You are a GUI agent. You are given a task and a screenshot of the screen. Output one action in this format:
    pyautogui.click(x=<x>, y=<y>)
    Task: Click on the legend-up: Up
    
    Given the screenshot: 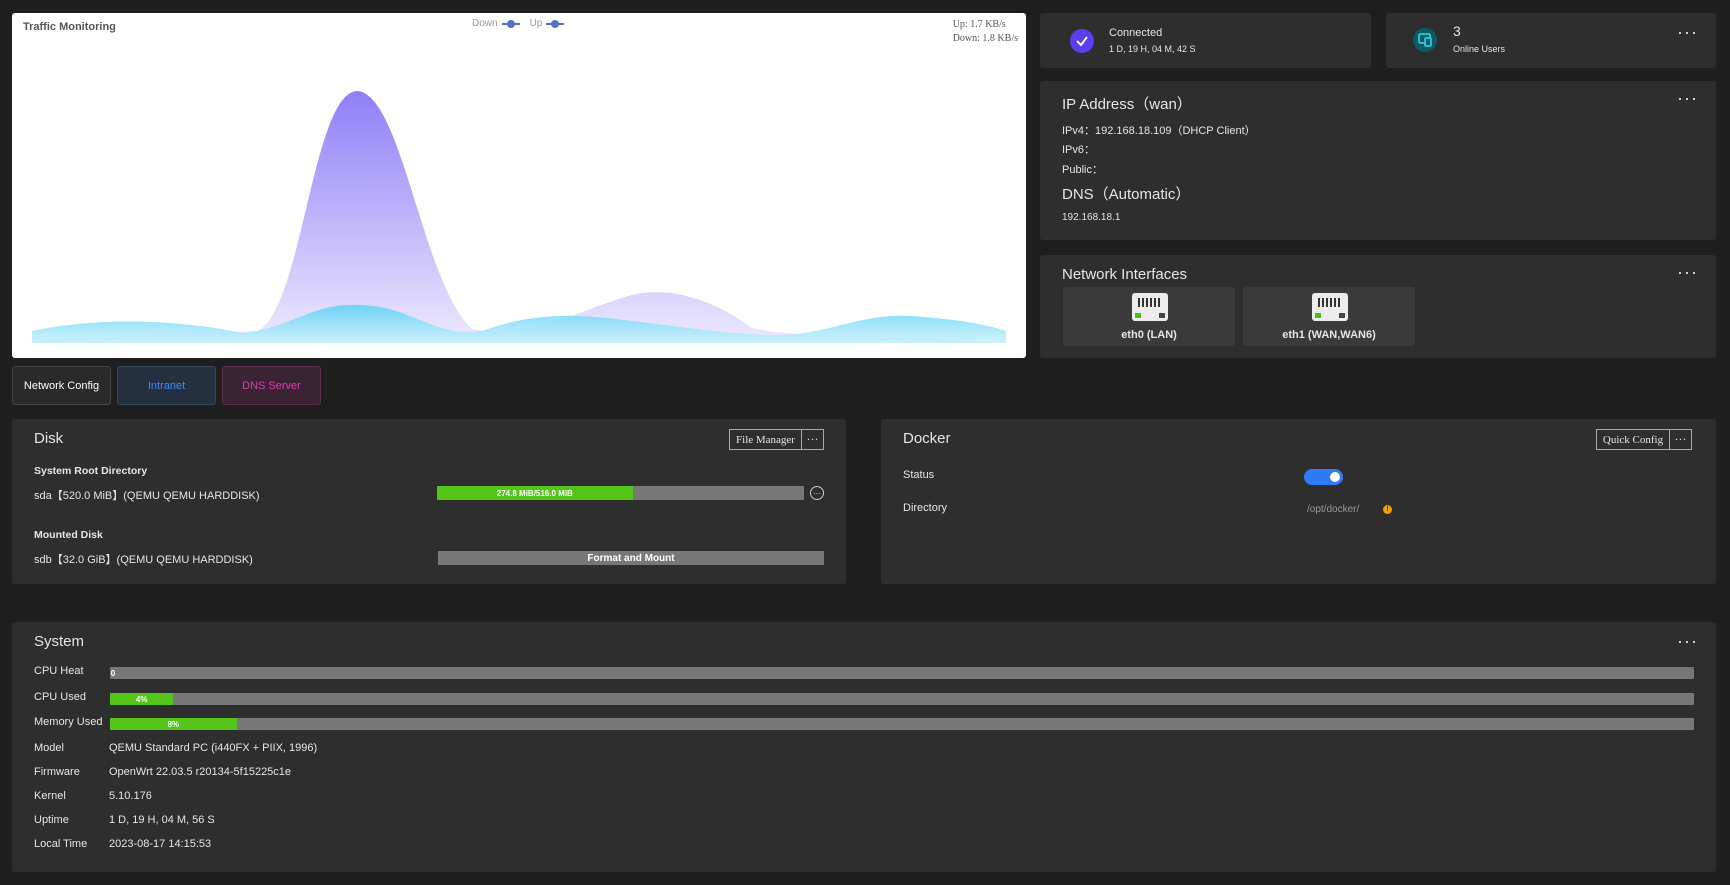 What is the action you would take?
    pyautogui.click(x=547, y=23)
    